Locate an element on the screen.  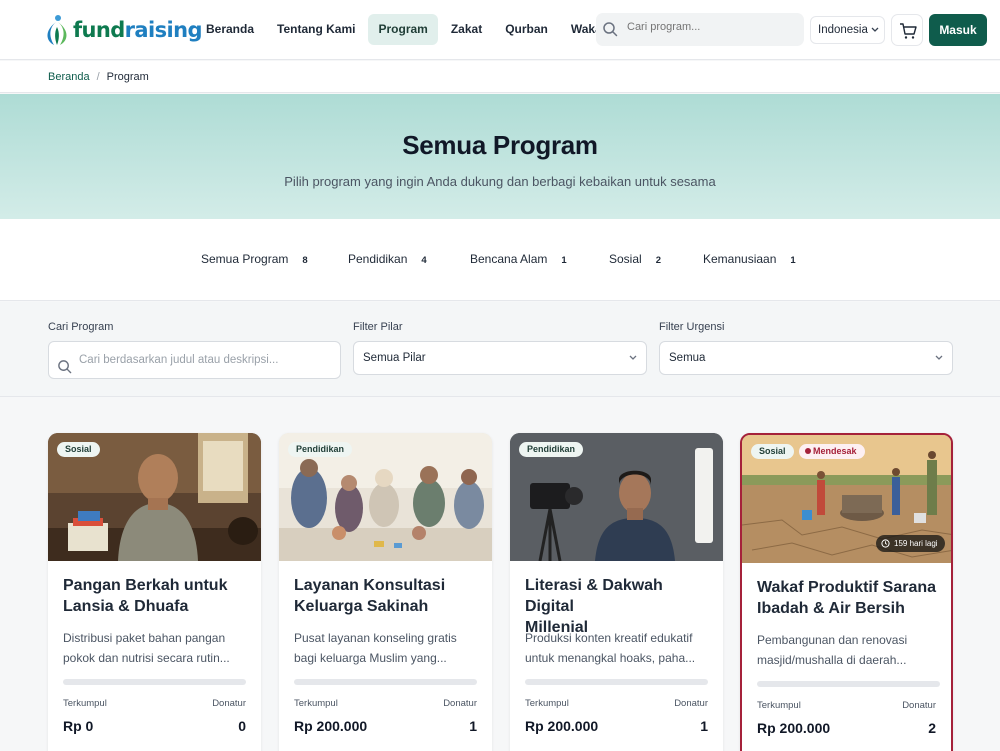
logo-text: fundraising is located at coordinates (137, 30).